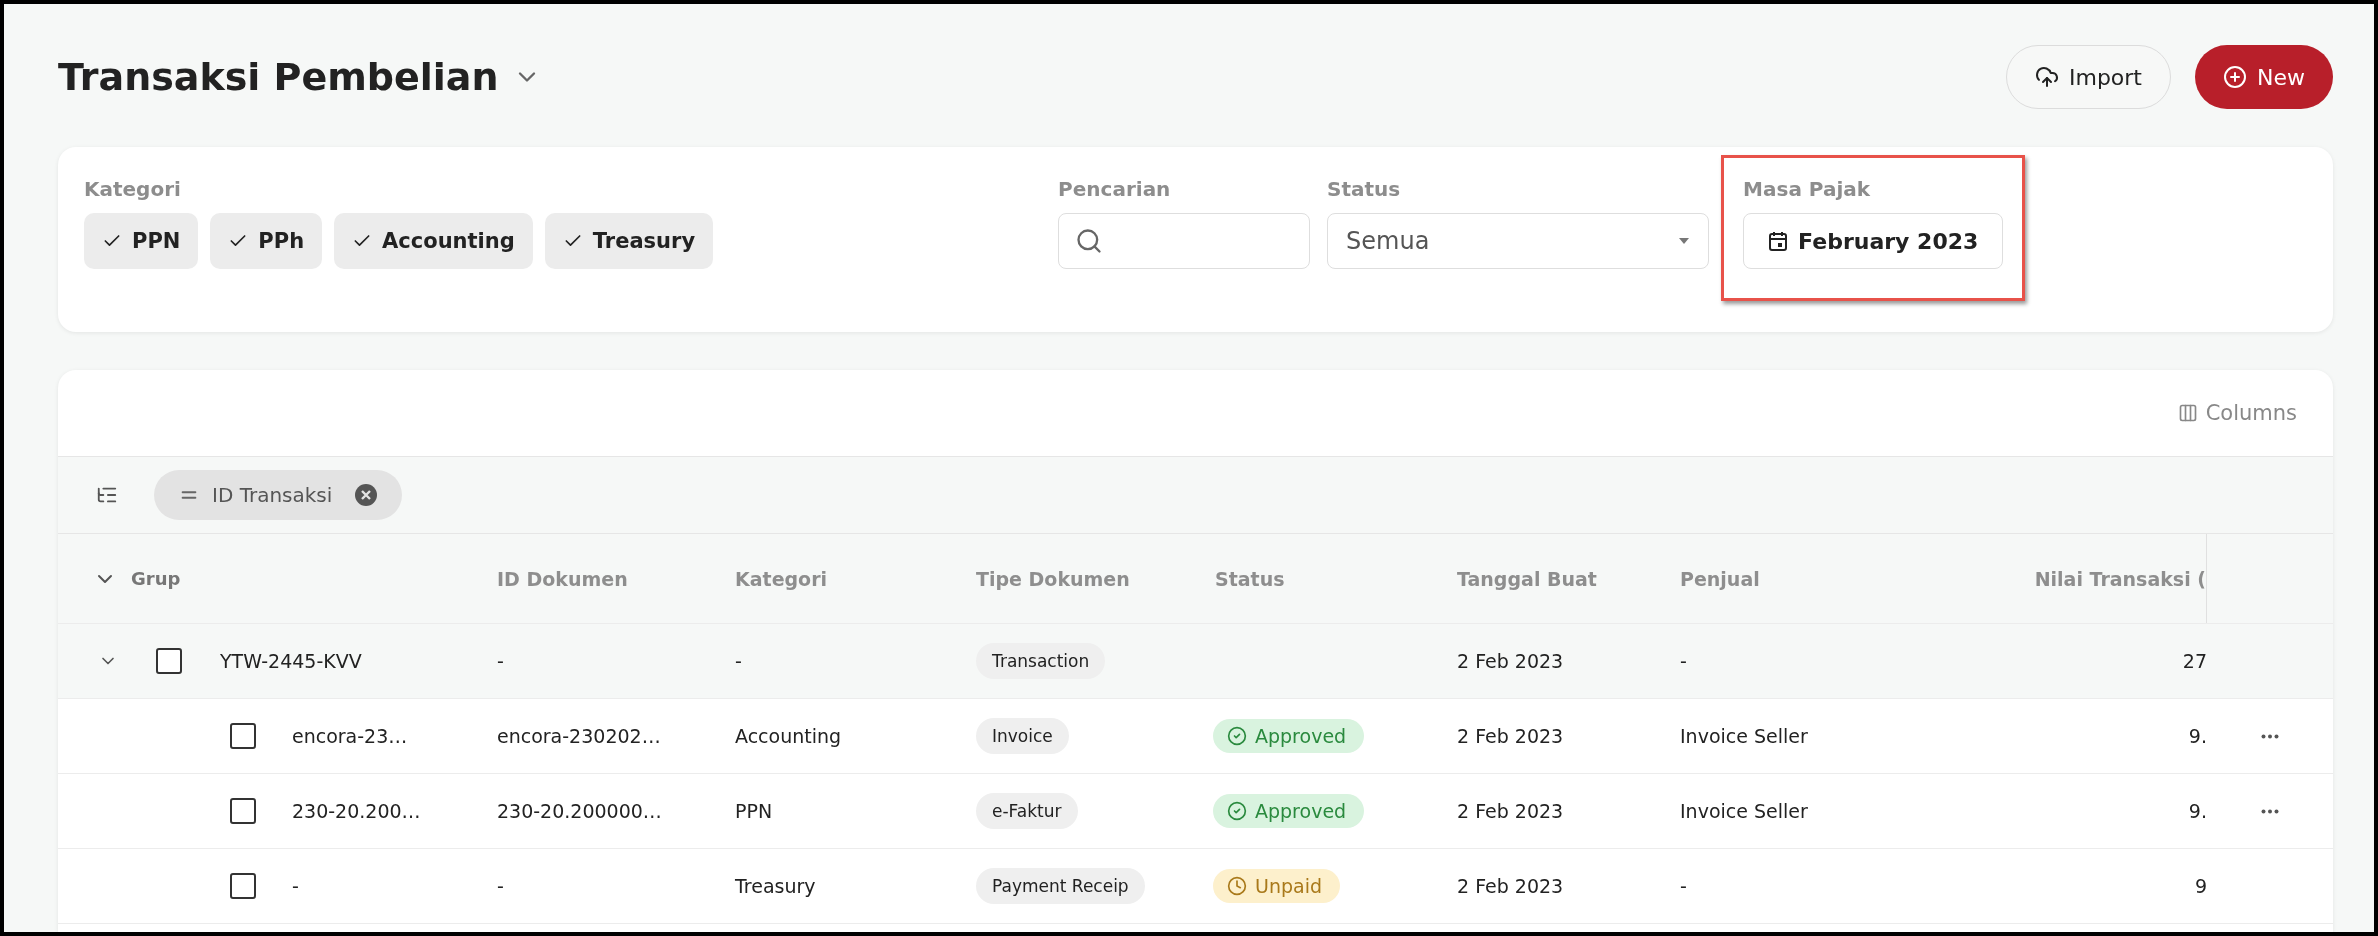 Image resolution: width=2378 pixels, height=936 pixels. I want to click on table-cell-text: Accounting, so click(788, 736).